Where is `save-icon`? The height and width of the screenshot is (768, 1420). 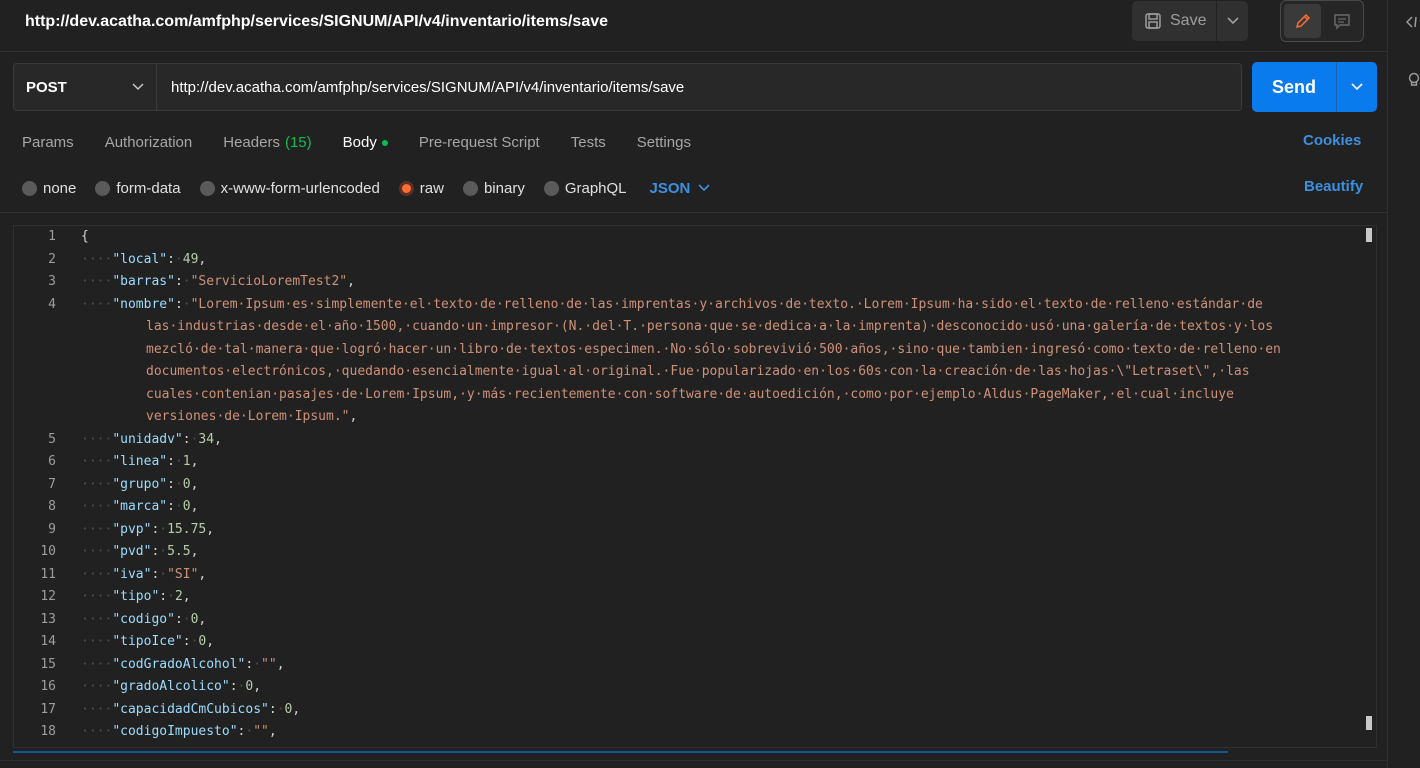
save-icon is located at coordinates (1153, 21).